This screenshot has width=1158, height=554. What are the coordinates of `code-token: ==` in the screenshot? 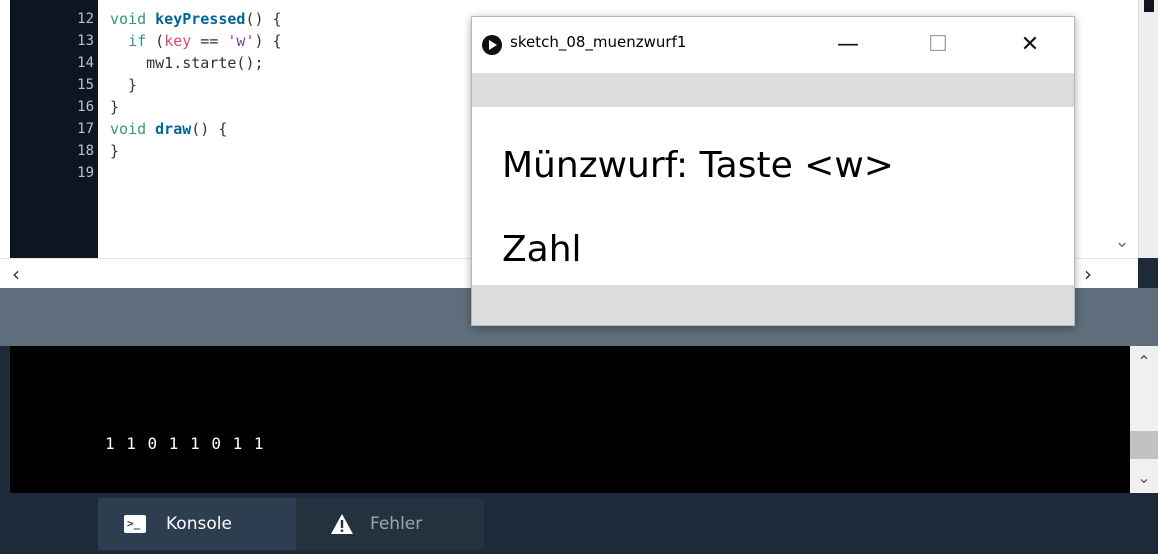 It's located at (209, 41).